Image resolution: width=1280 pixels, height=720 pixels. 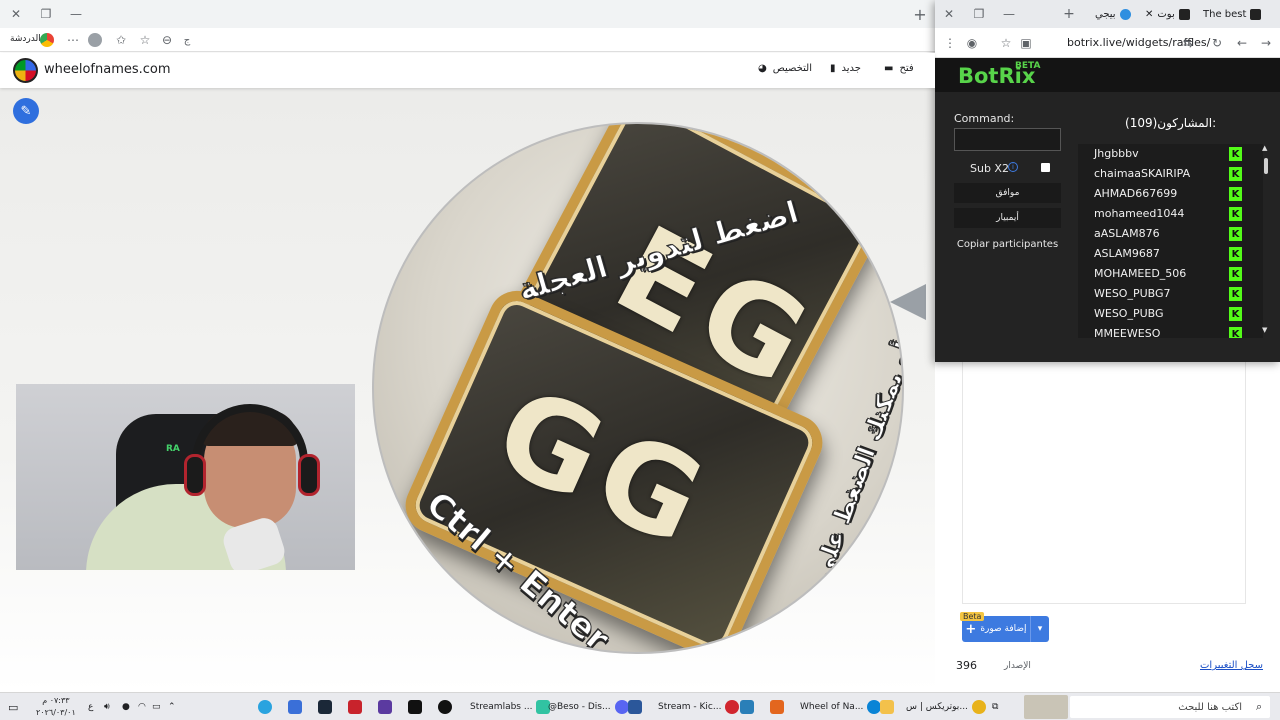 I want to click on participant-row: ASLAM9687 K, so click(x=1163, y=254).